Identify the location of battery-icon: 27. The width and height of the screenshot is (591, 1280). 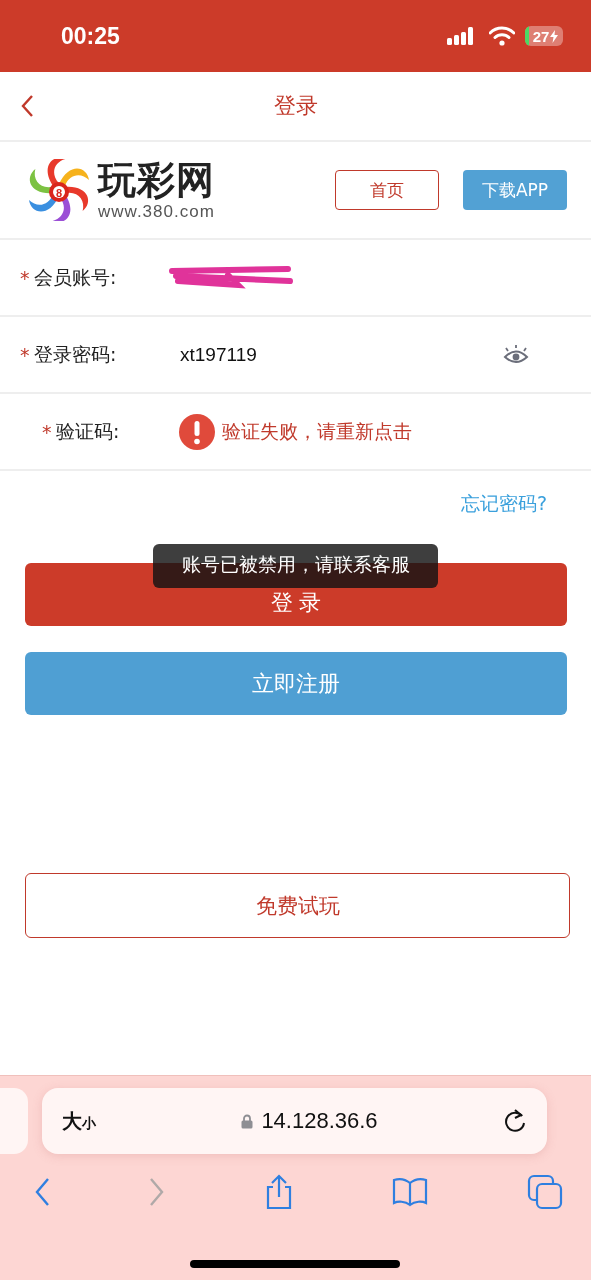
(544, 36).